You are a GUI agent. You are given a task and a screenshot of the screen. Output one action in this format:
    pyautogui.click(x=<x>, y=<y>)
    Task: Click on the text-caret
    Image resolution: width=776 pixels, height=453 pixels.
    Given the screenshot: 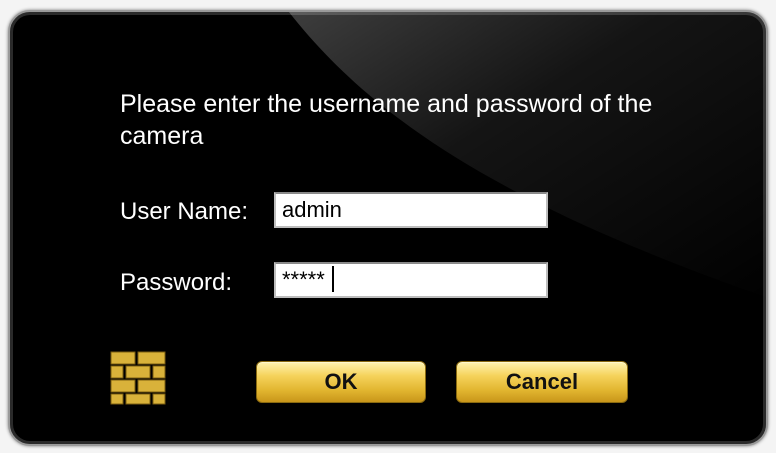 What is the action you would take?
    pyautogui.click(x=333, y=279)
    